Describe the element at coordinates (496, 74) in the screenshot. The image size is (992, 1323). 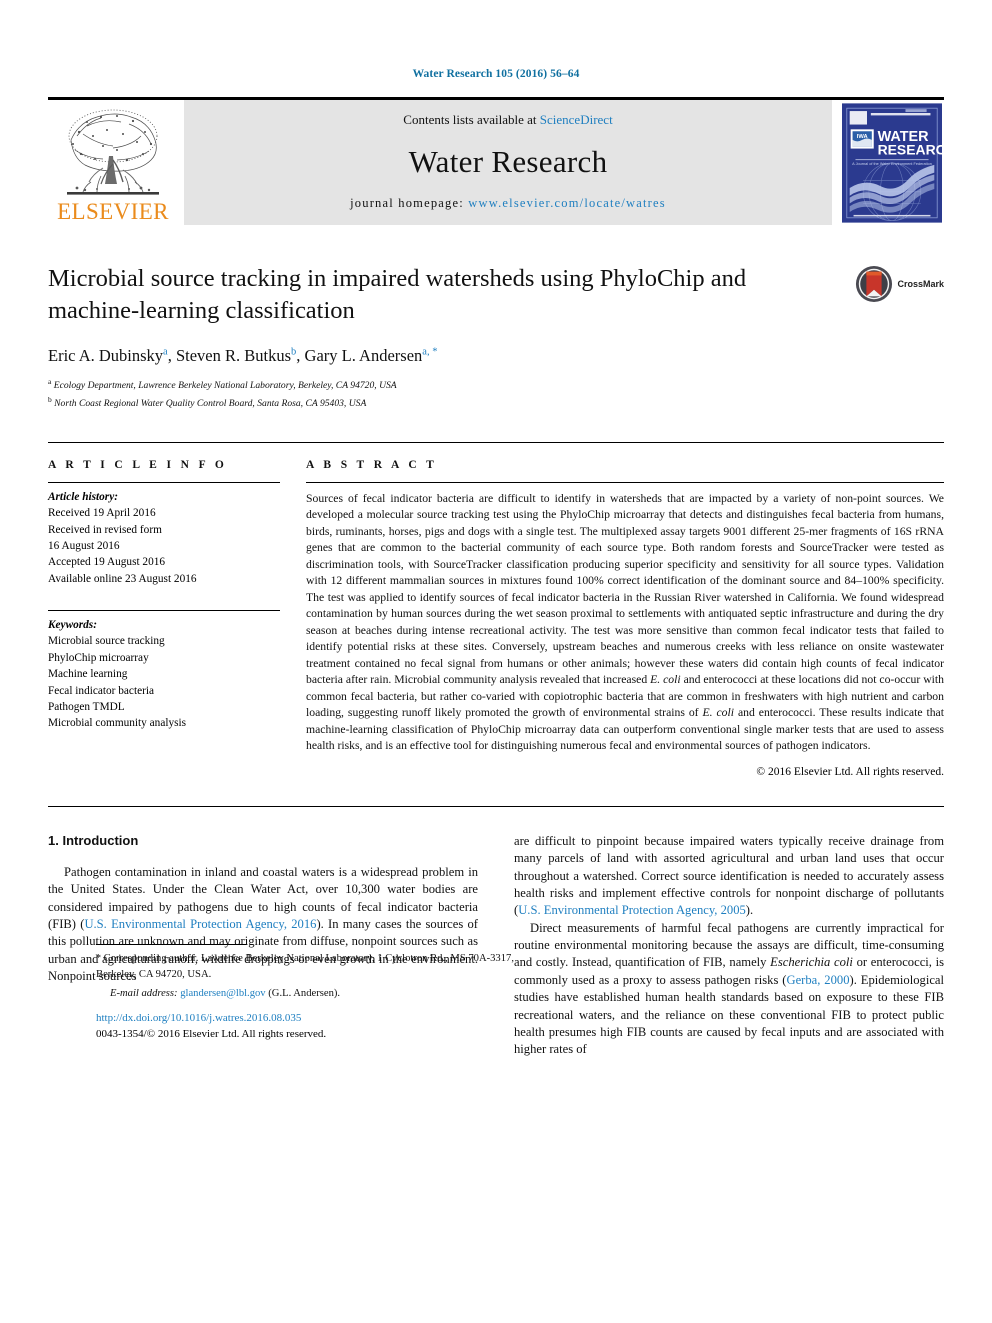
I see `running-head: Water Research 105 (2016) 56–64` at that location.